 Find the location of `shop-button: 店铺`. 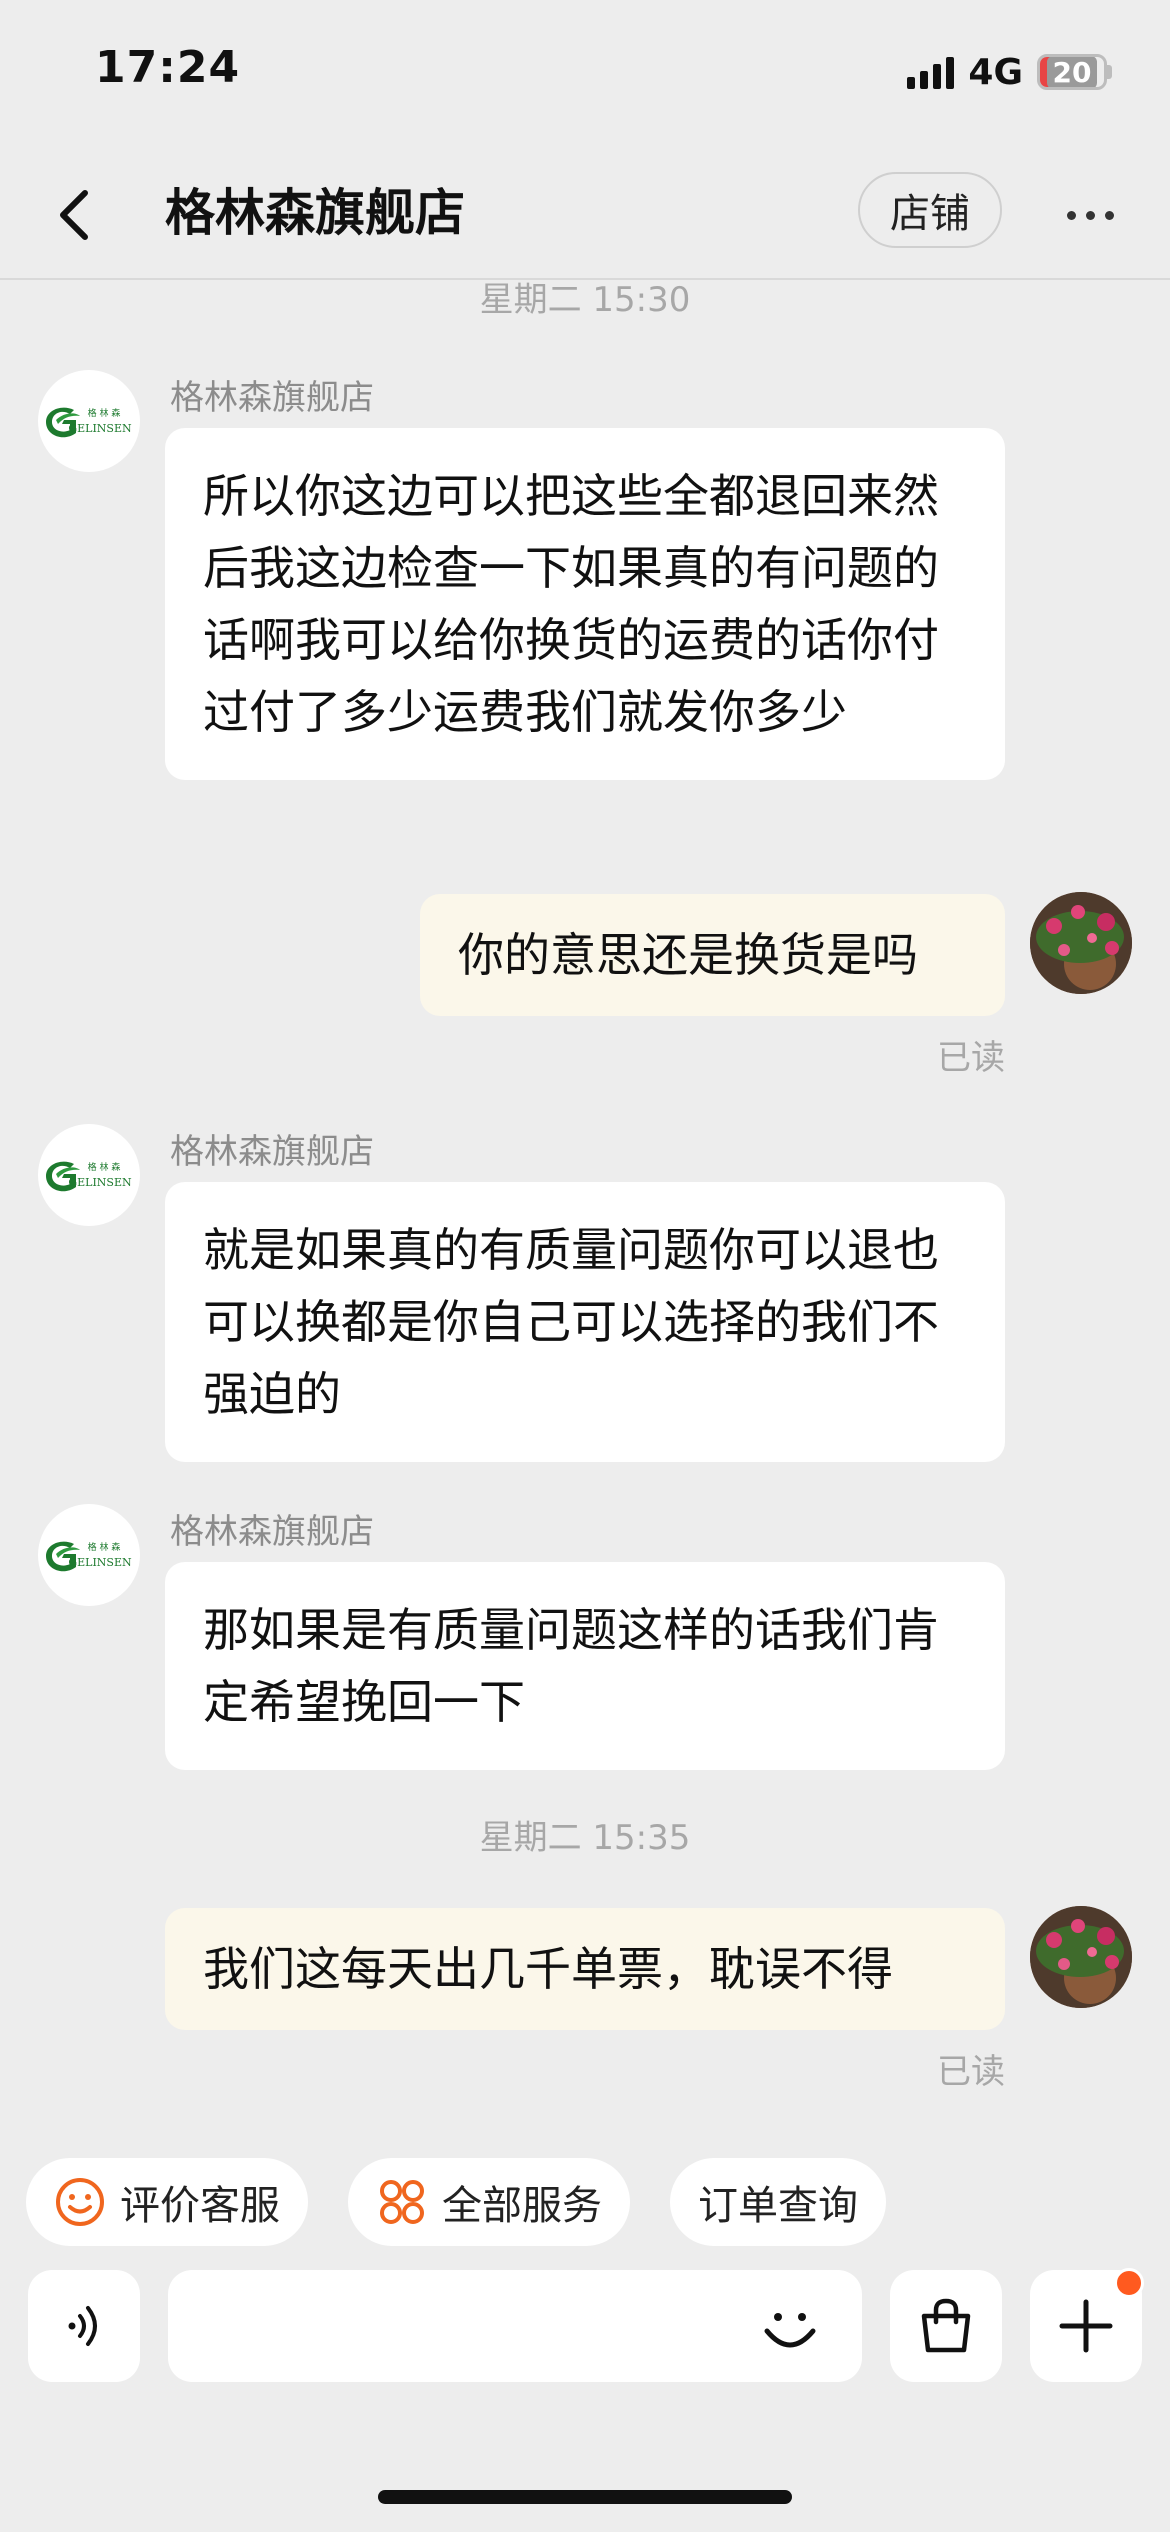

shop-button: 店铺 is located at coordinates (930, 210).